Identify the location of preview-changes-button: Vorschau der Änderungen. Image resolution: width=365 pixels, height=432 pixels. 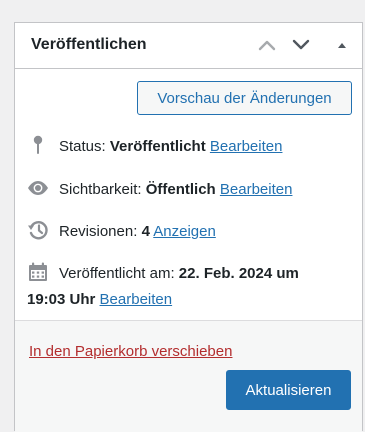
(244, 98).